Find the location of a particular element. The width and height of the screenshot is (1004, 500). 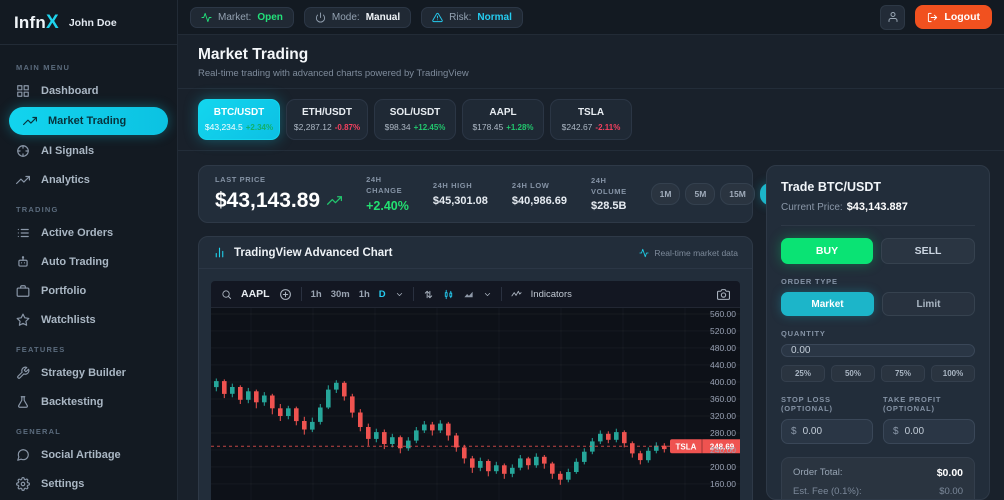

order-type-label: ORDER TYPE is located at coordinates (809, 281).